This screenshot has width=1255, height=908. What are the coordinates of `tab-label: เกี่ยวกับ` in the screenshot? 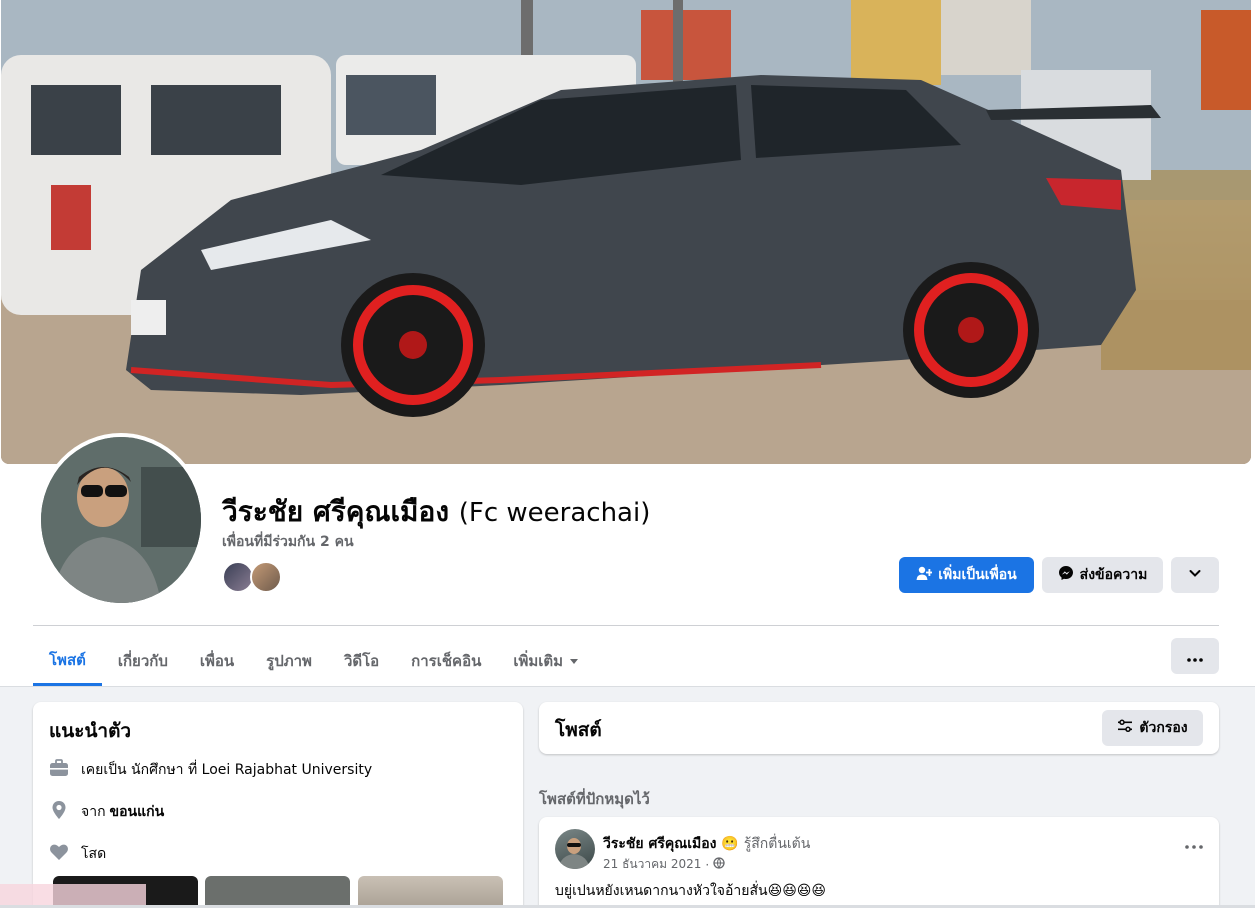 It's located at (142, 661).